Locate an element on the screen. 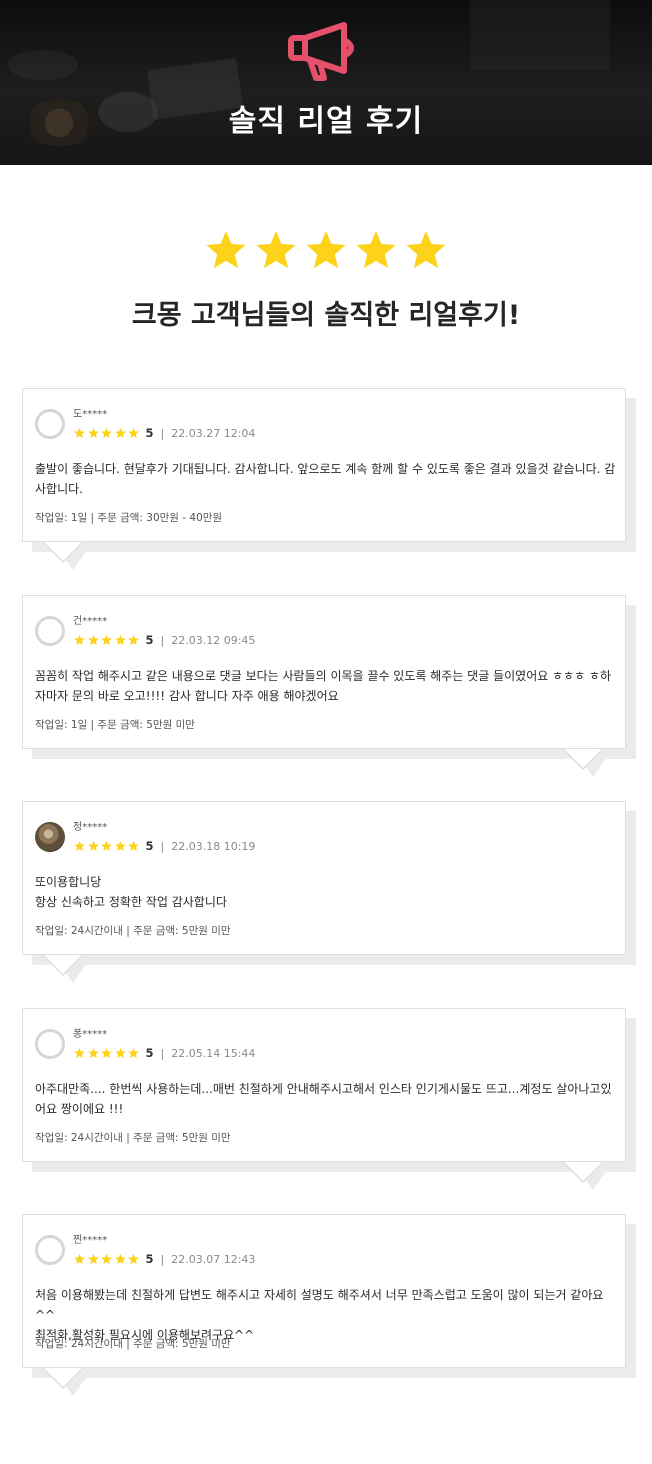  review-rating: 5 | 22.03.18 10:19 is located at coordinates (164, 846).